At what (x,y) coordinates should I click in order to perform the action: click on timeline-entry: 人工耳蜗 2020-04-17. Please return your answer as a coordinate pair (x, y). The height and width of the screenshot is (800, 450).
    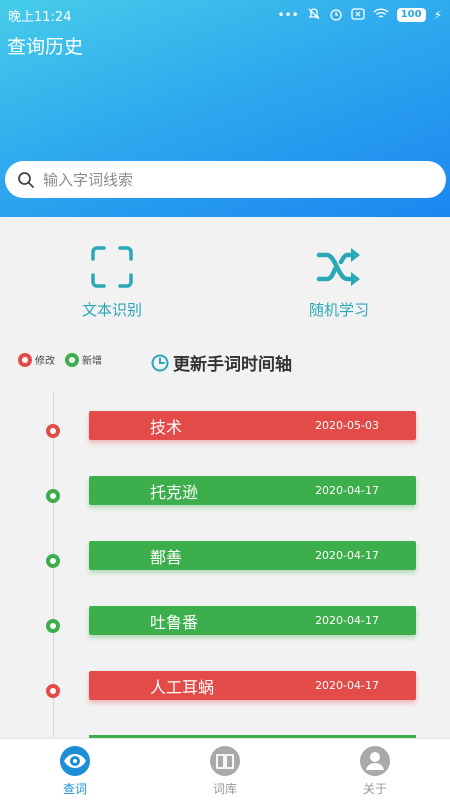
    Looking at the image, I should click on (225, 687).